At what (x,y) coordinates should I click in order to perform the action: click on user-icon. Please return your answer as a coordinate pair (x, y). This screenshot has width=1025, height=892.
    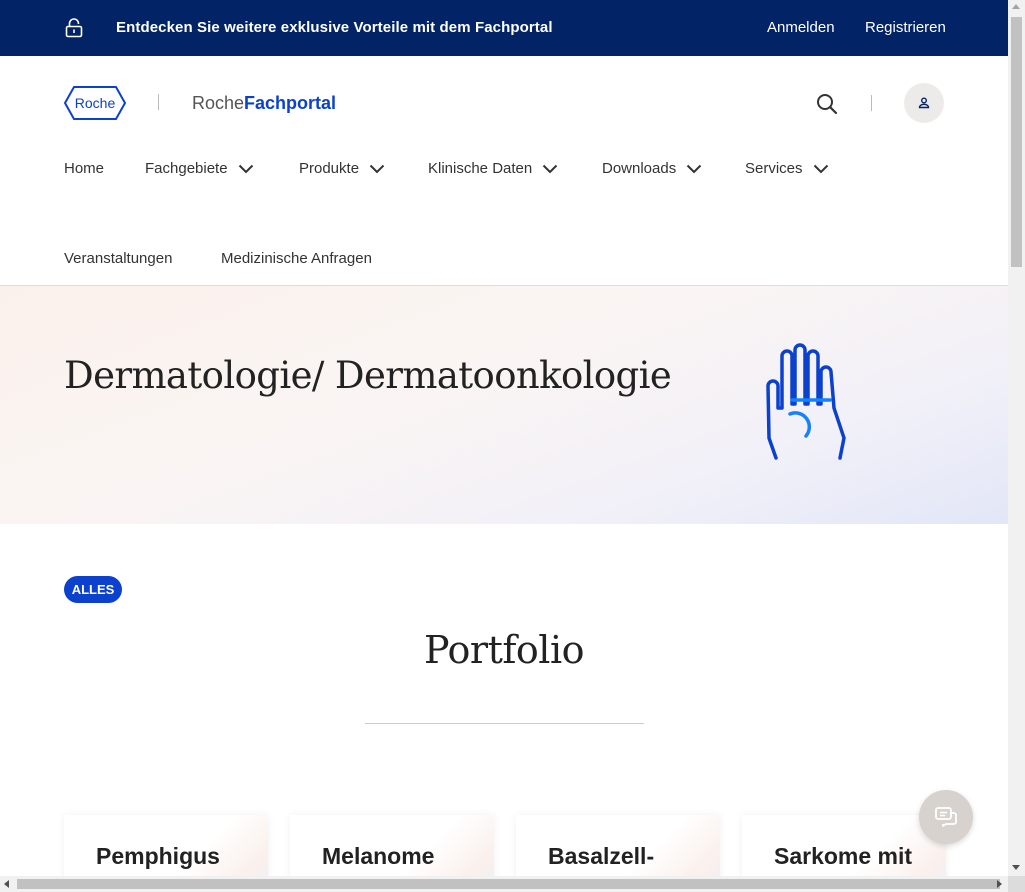
    Looking at the image, I should click on (924, 103).